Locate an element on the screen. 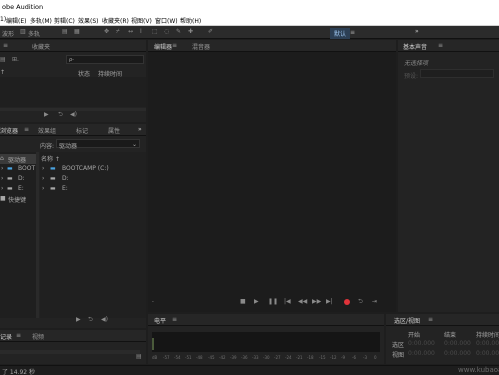  spectral-icon: ▤ is located at coordinates (65, 32).